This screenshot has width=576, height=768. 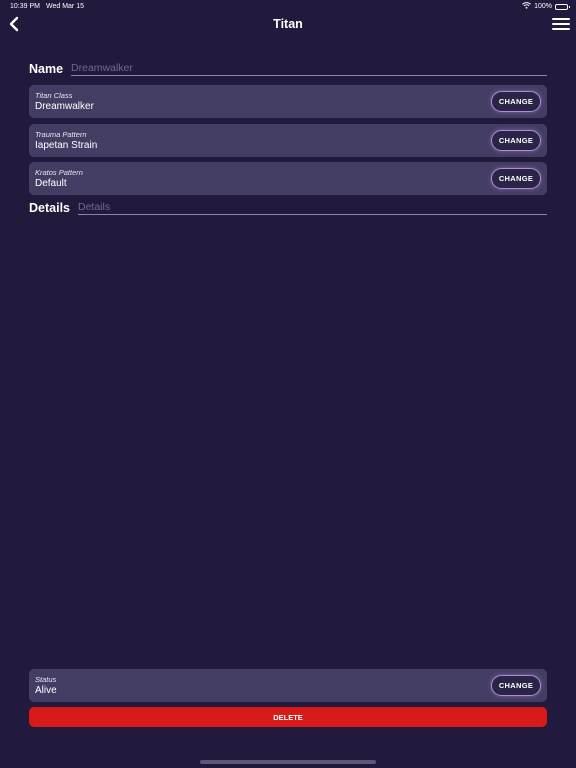 What do you see at coordinates (54, 95) in the screenshot?
I see `titan-class-caption: Titan Class` at bounding box center [54, 95].